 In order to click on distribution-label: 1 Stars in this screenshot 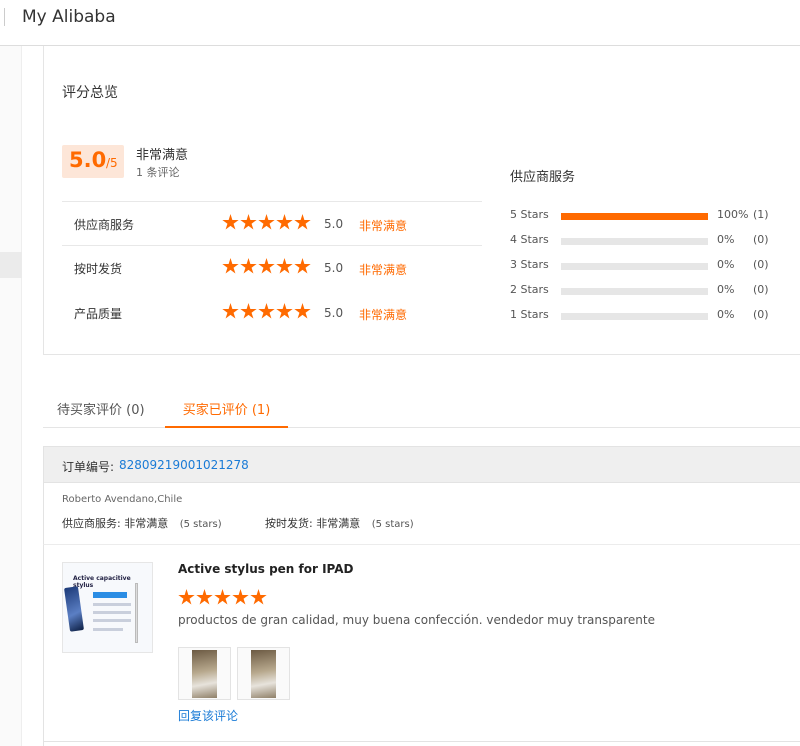, I will do `click(529, 314)`.